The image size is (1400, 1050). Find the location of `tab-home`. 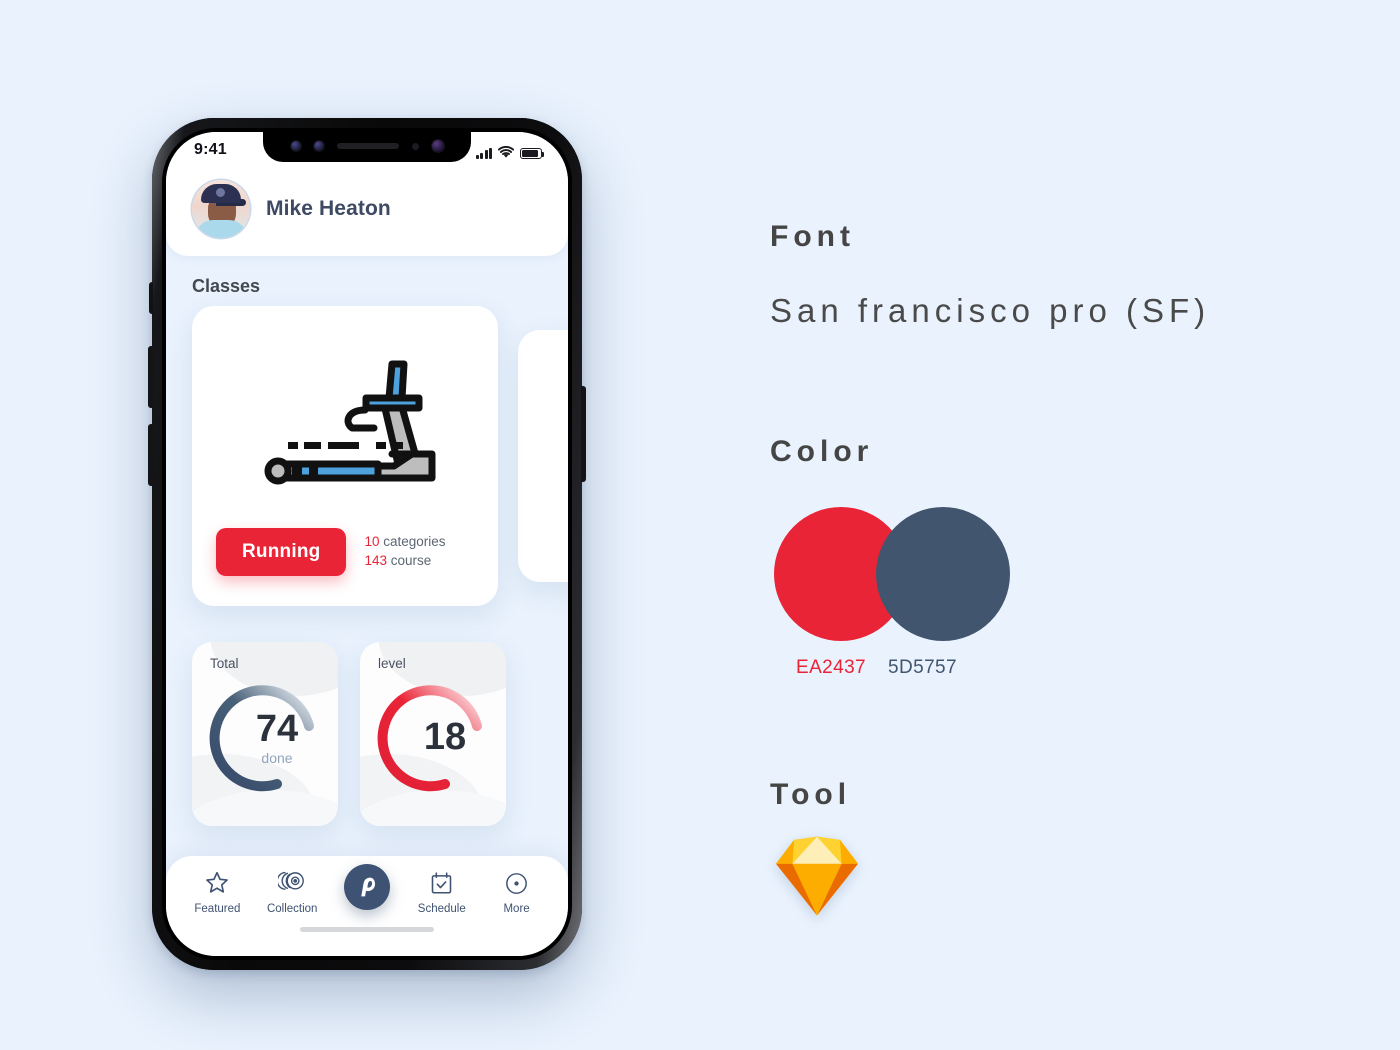

tab-home is located at coordinates (367, 889).